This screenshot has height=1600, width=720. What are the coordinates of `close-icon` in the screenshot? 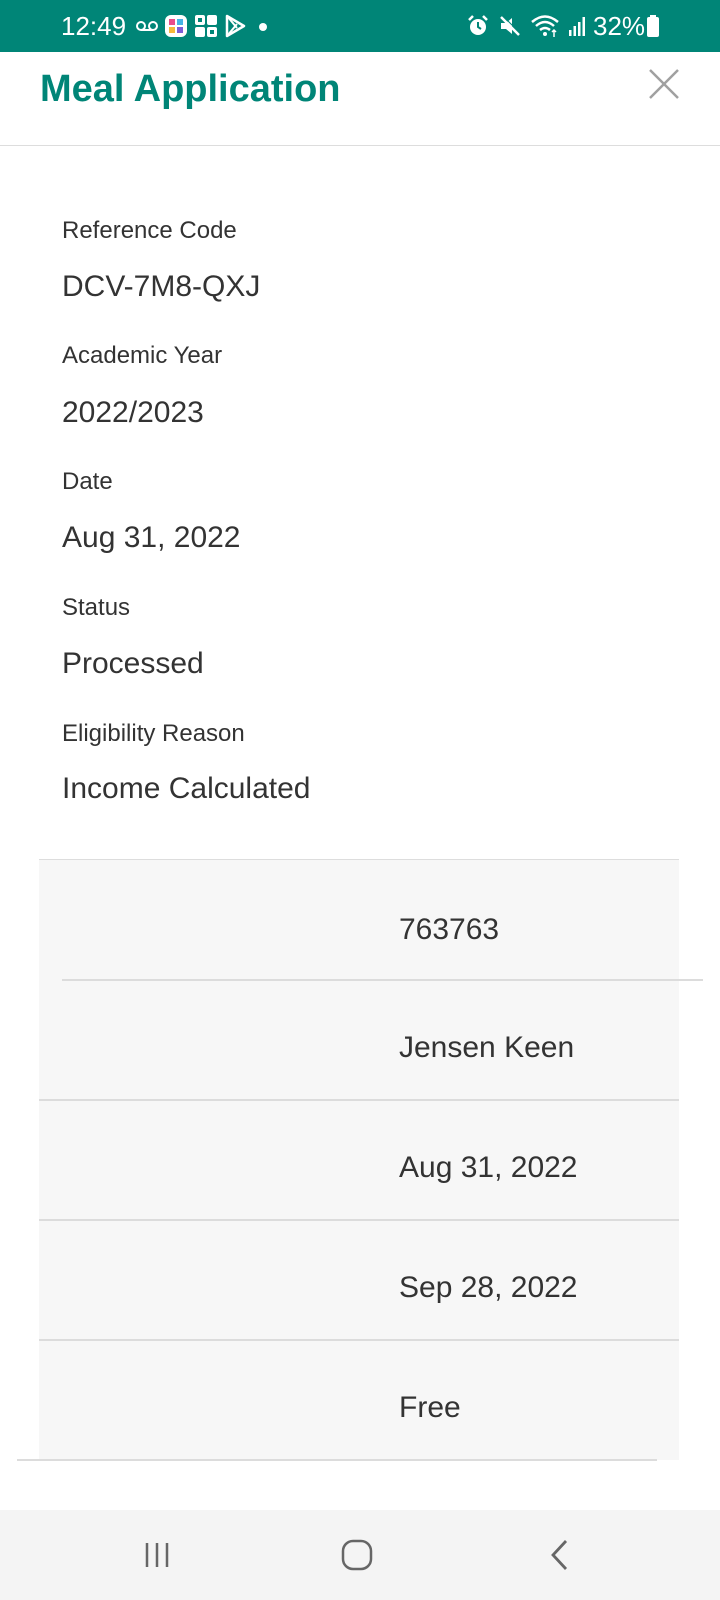 It's located at (664, 84).